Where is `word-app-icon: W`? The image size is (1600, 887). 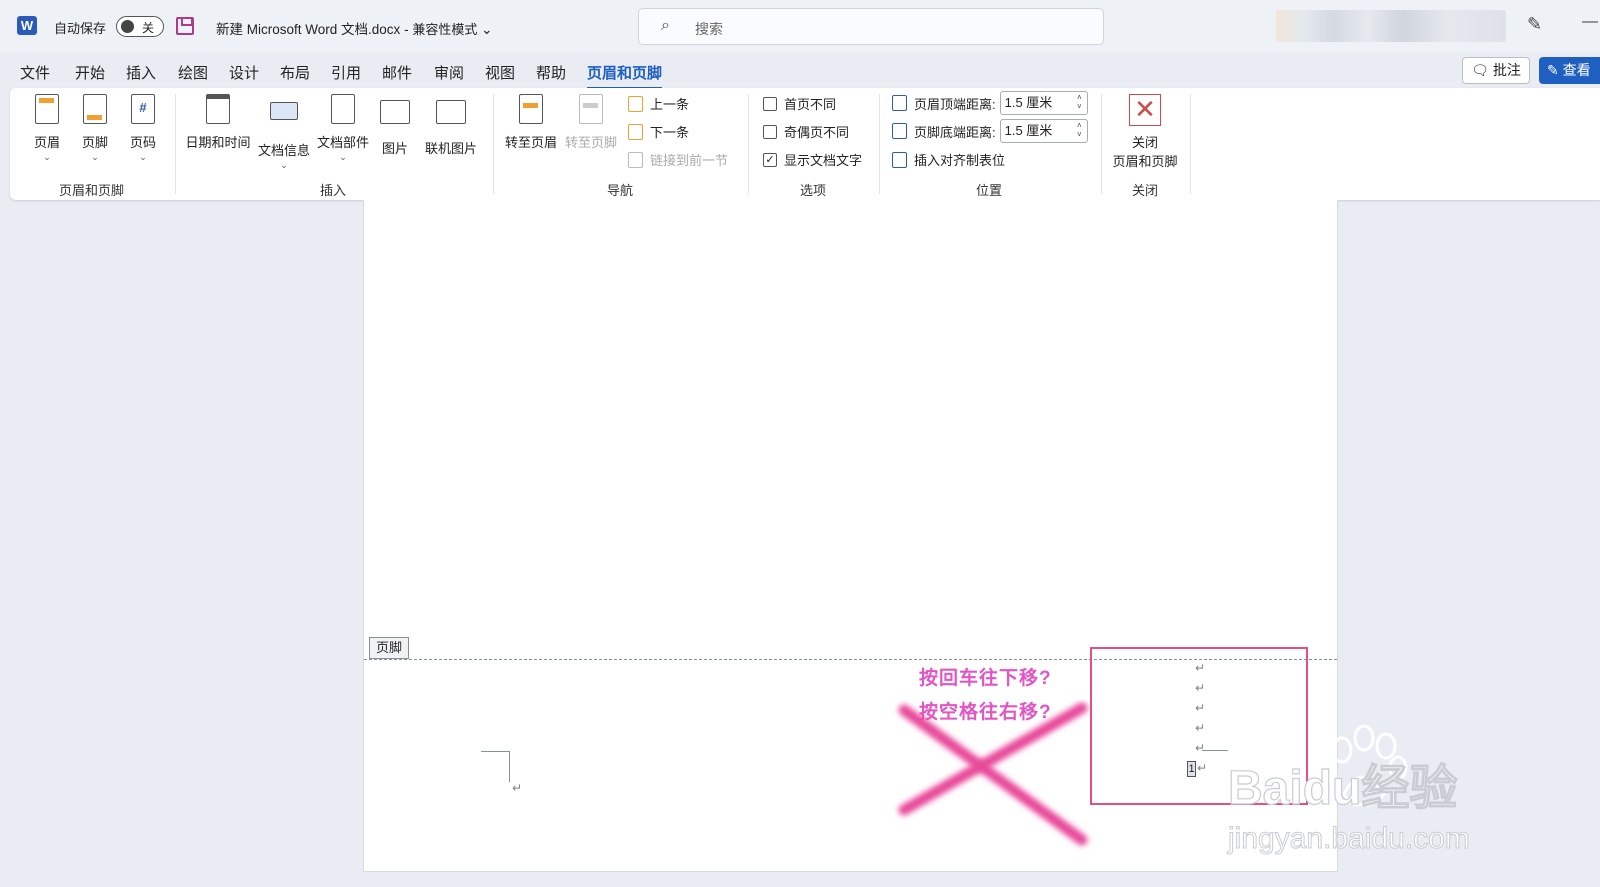 word-app-icon: W is located at coordinates (27, 25).